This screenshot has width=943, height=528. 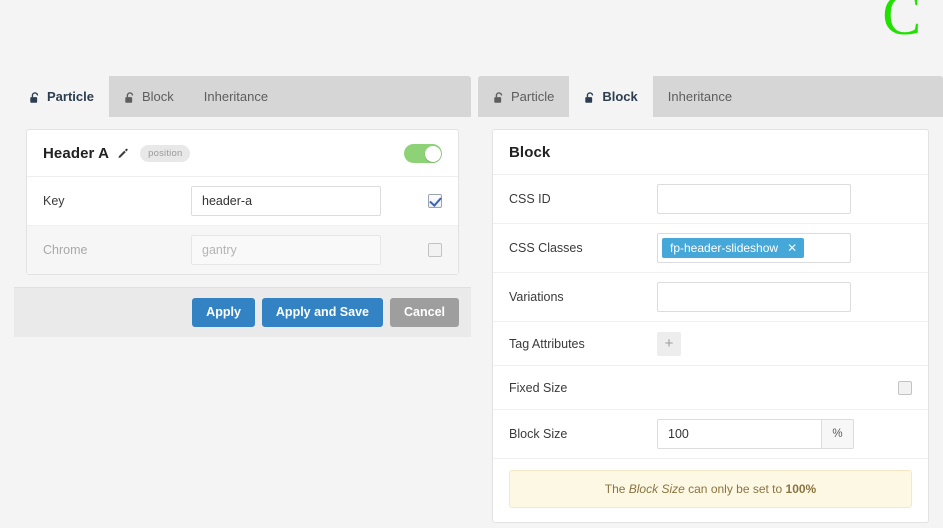 I want to click on row-variations-label: Variations, so click(x=536, y=297).